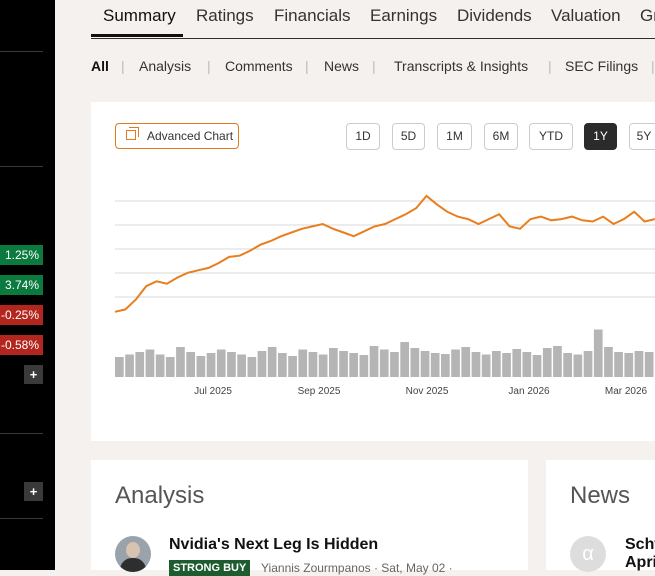 Image resolution: width=655 pixels, height=576 pixels. Describe the element at coordinates (403, 16) in the screenshot. I see `tab-earnings: Earnings` at that location.